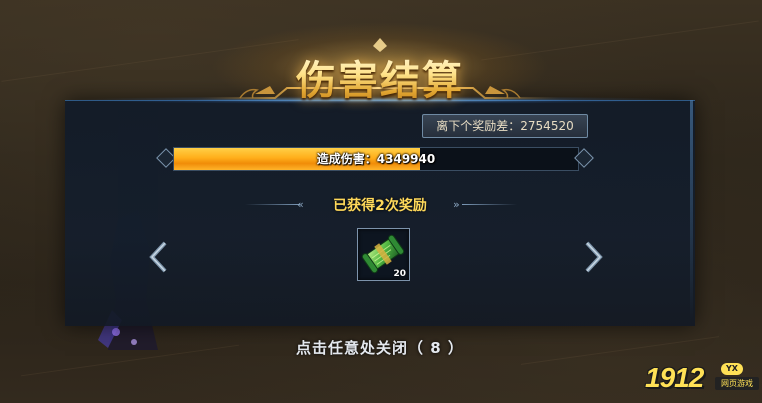 This screenshot has width=762, height=403. I want to click on progress-track: 造成伤害：4349940, so click(376, 159).